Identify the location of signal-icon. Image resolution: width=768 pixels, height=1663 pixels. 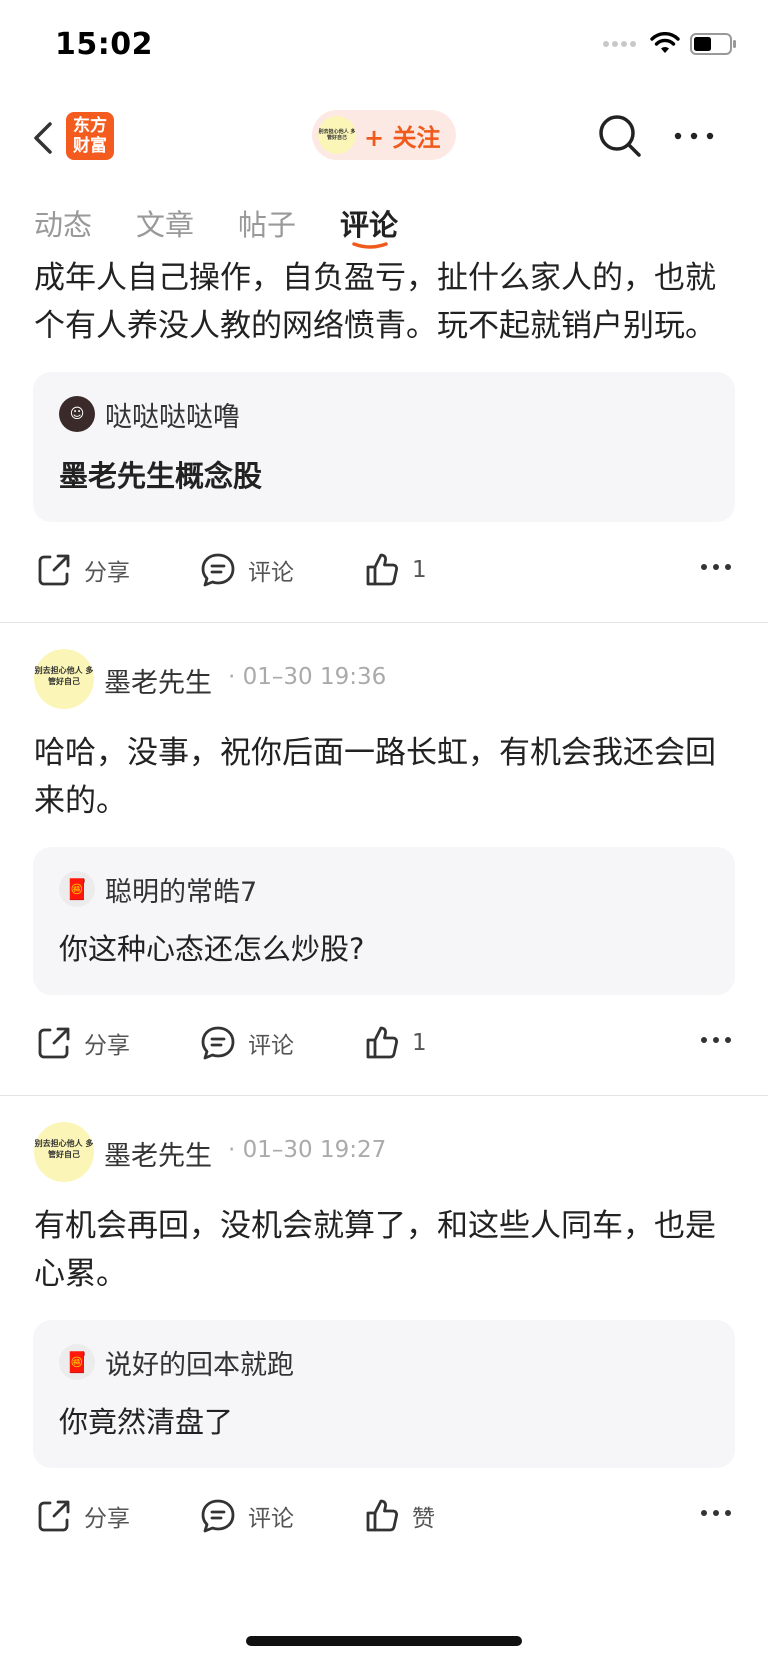
(619, 44).